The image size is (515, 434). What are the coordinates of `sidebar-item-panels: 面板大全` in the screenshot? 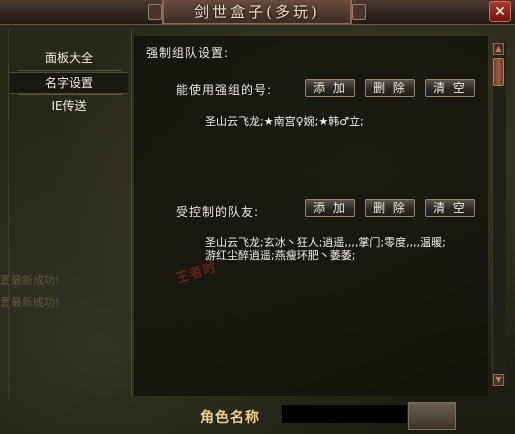 It's located at (69, 58).